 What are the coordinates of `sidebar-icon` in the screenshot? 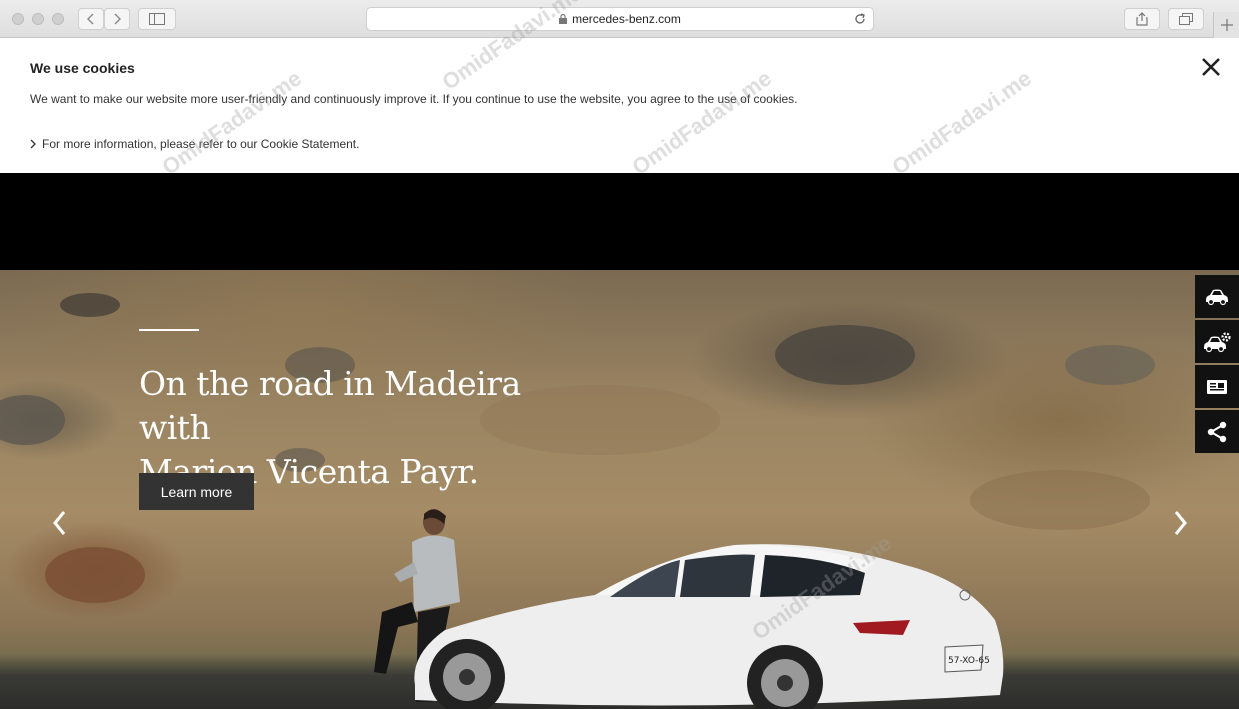 It's located at (157, 19).